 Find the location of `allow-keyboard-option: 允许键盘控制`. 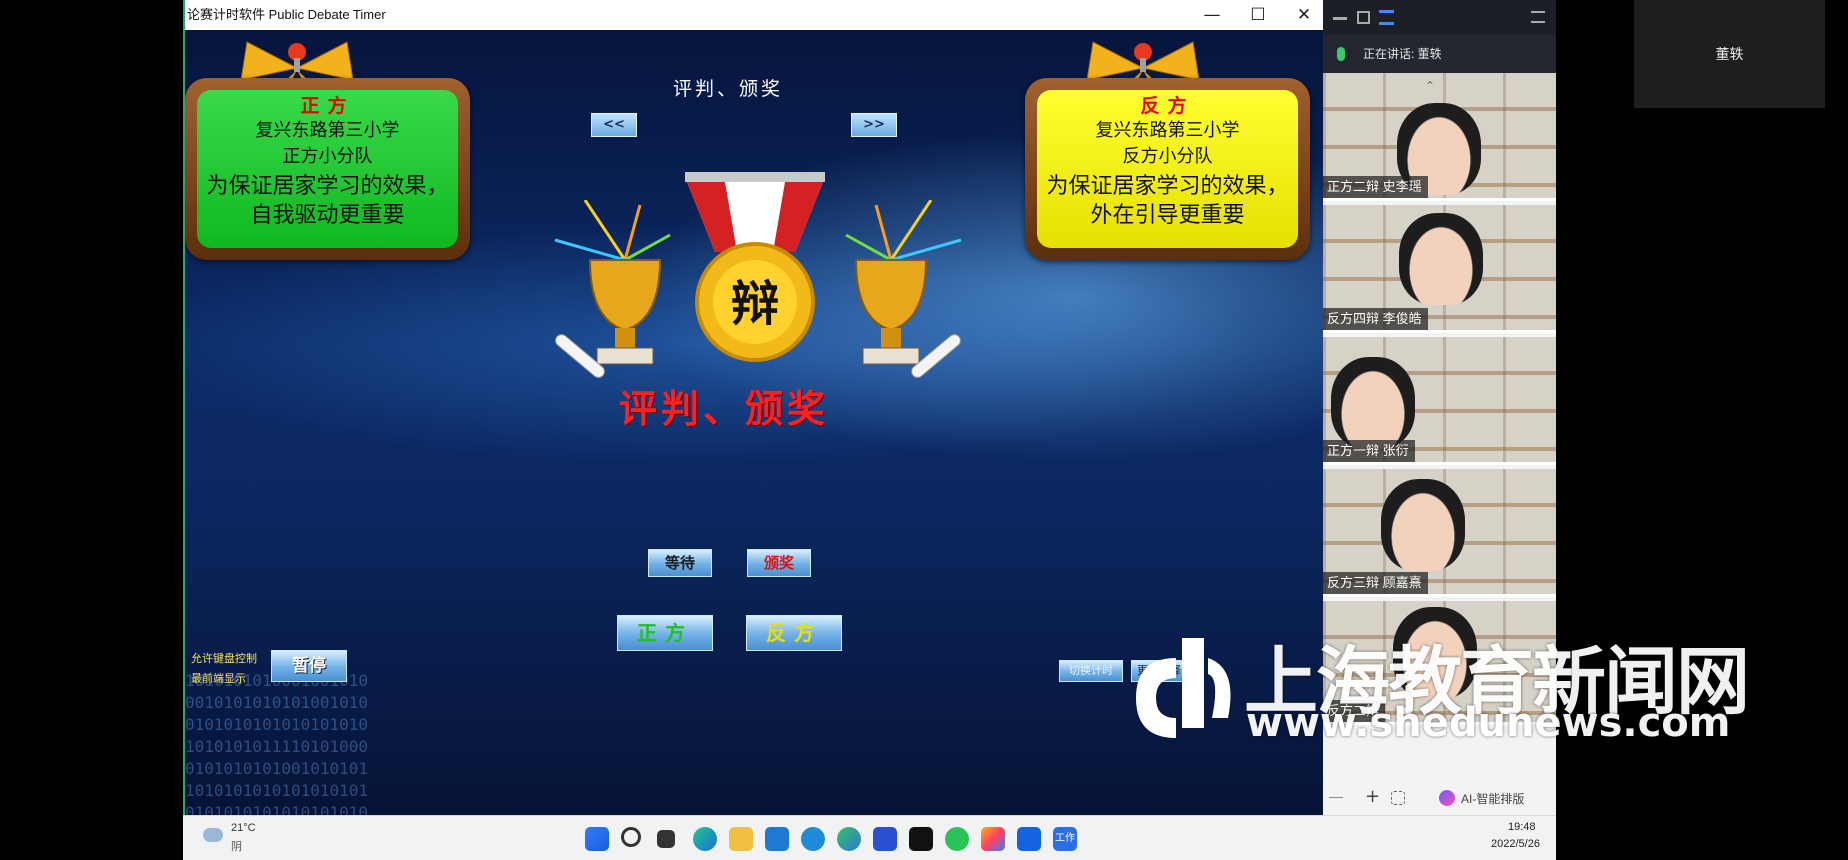

allow-keyboard-option: 允许键盘控制 is located at coordinates (224, 658).